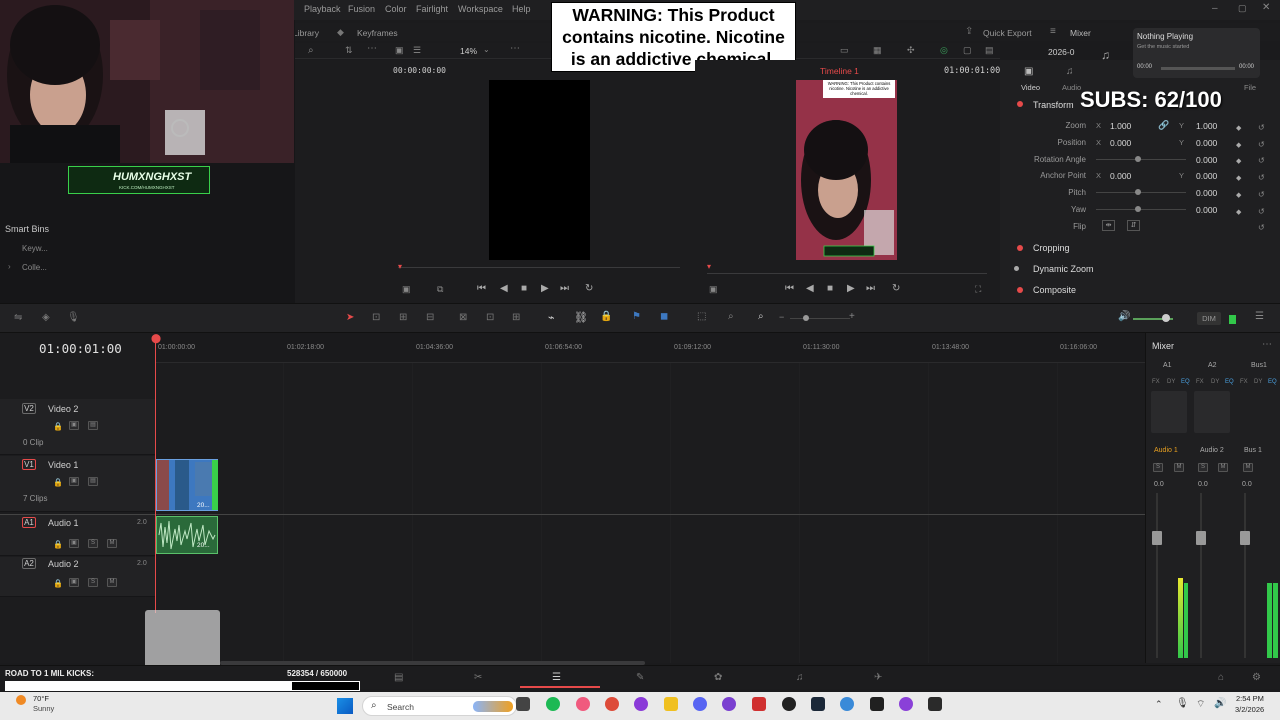 The height and width of the screenshot is (720, 1280). I want to click on menu-workspace: Workspace, so click(480, 9).